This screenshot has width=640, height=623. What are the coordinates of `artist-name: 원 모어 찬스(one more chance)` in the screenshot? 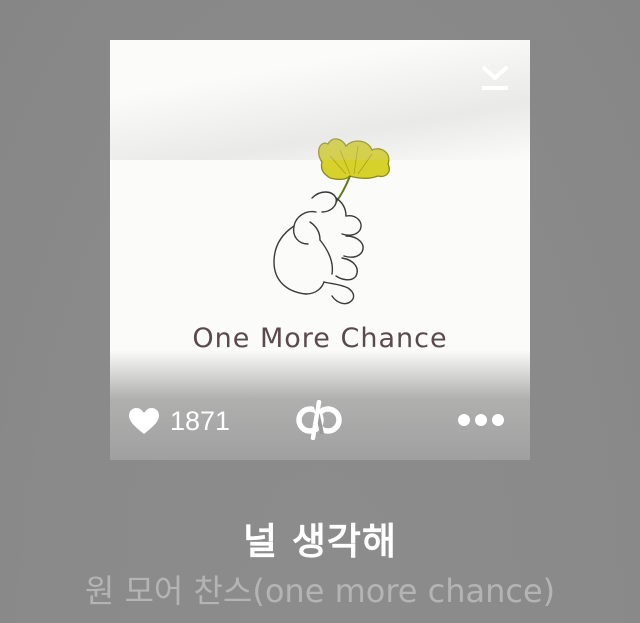 It's located at (320, 589).